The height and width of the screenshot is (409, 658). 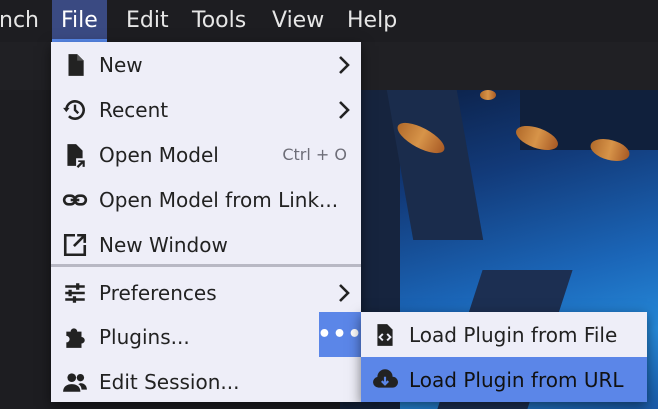 I want to click on menubar-tools: Tools, so click(x=219, y=21).